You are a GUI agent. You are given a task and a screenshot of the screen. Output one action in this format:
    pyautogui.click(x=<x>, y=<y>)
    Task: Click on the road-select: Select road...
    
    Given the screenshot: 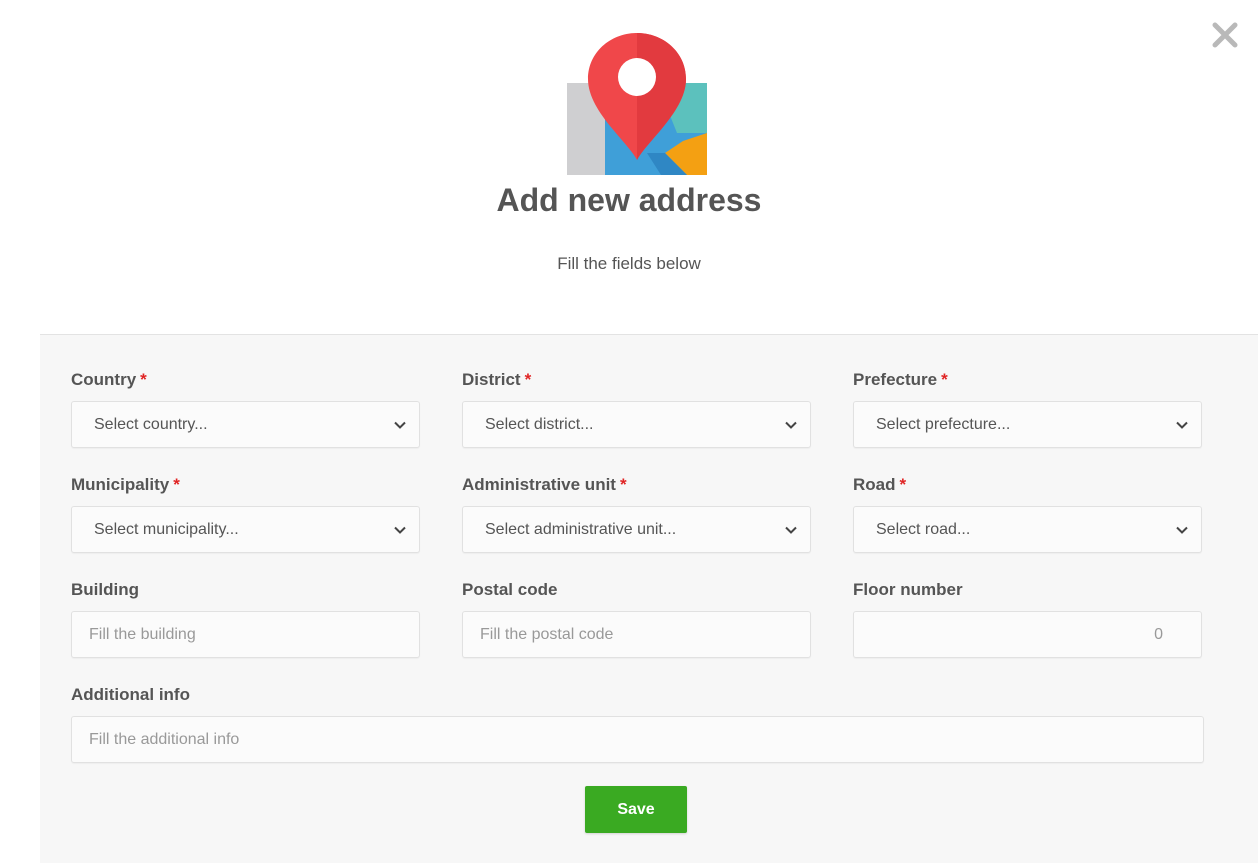 What is the action you would take?
    pyautogui.click(x=1027, y=529)
    